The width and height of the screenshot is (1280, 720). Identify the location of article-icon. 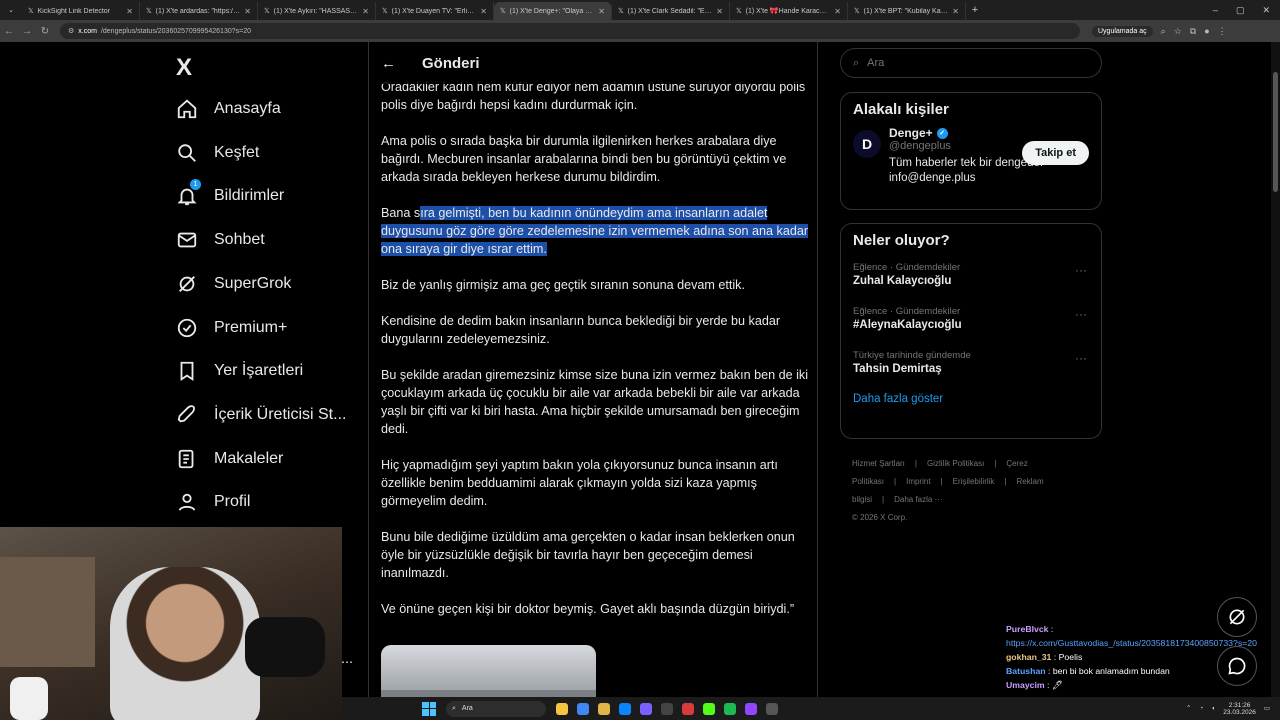
(187, 459).